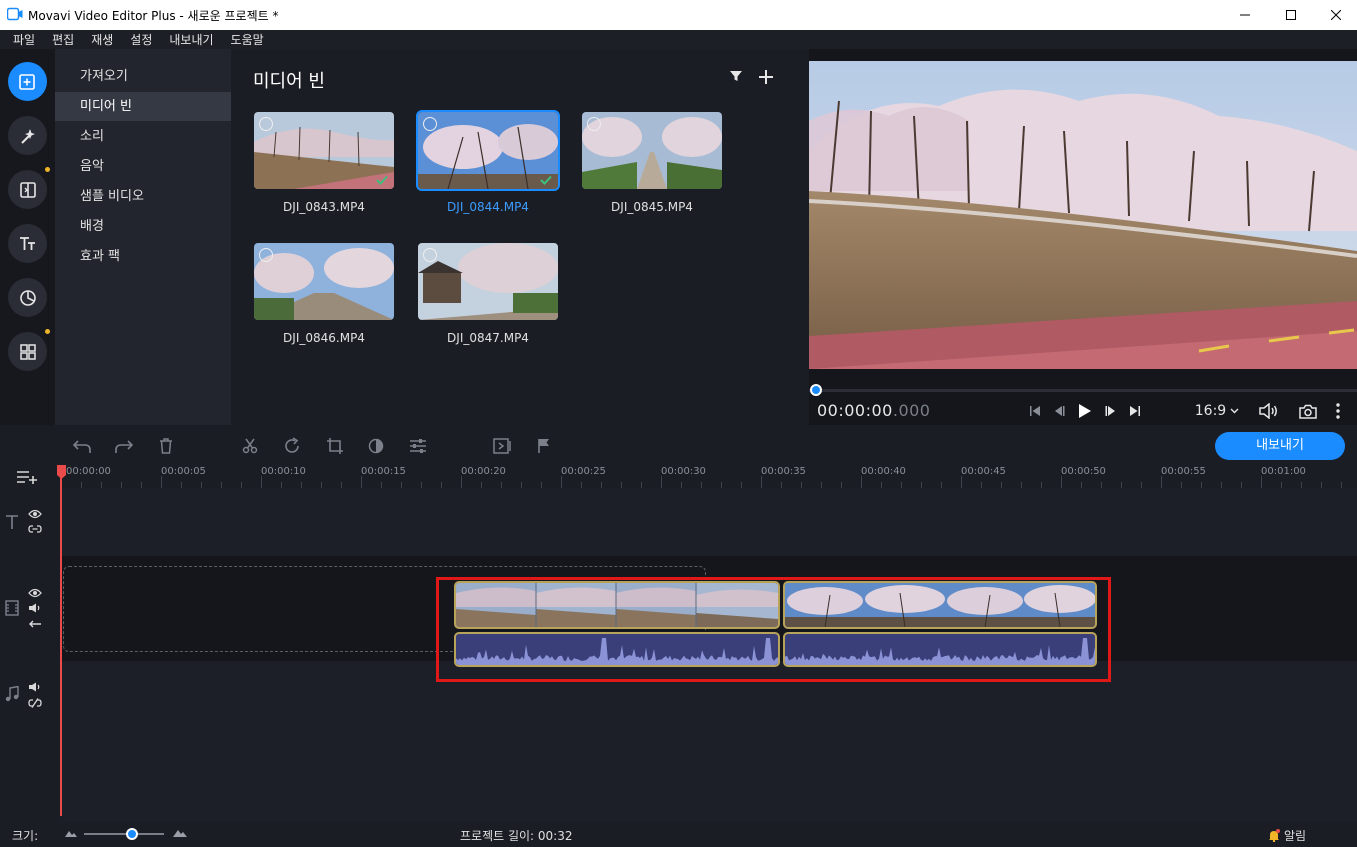 This screenshot has width=1357, height=847. What do you see at coordinates (166, 446) in the screenshot?
I see `delete-button` at bounding box center [166, 446].